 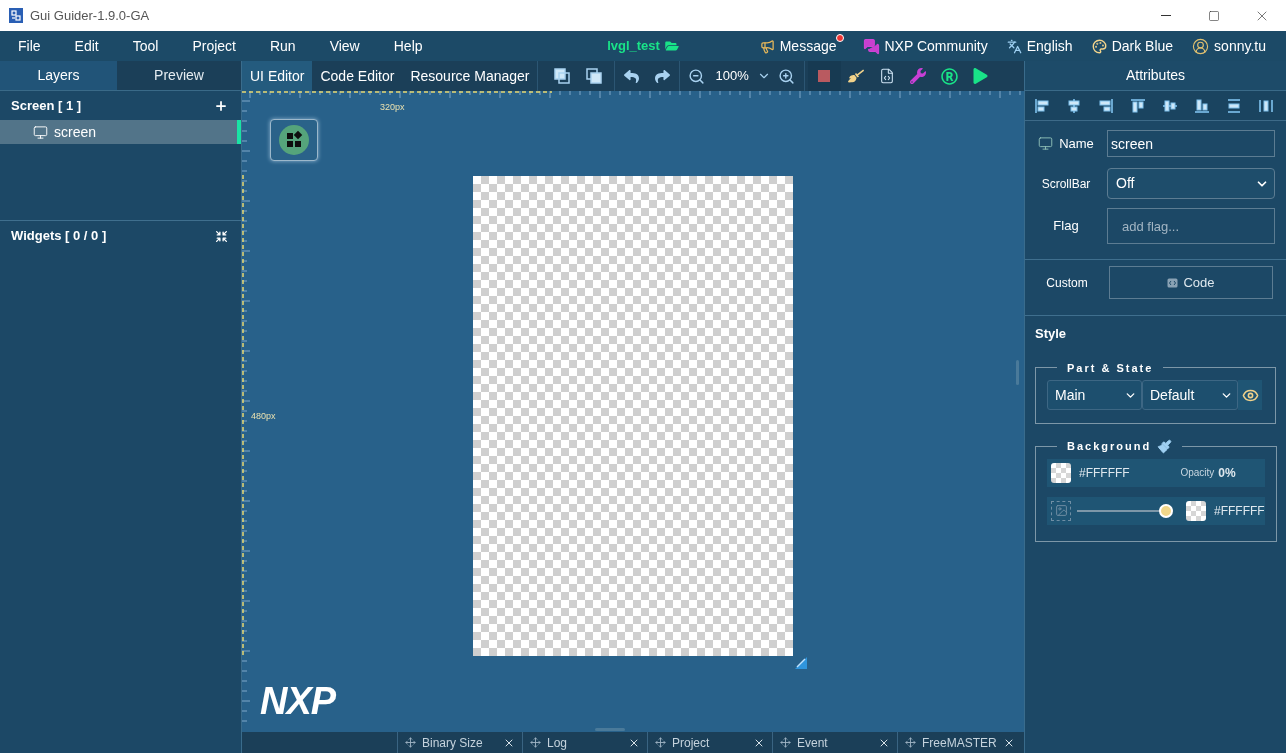 I want to click on send-backward-icon, so click(x=594, y=76).